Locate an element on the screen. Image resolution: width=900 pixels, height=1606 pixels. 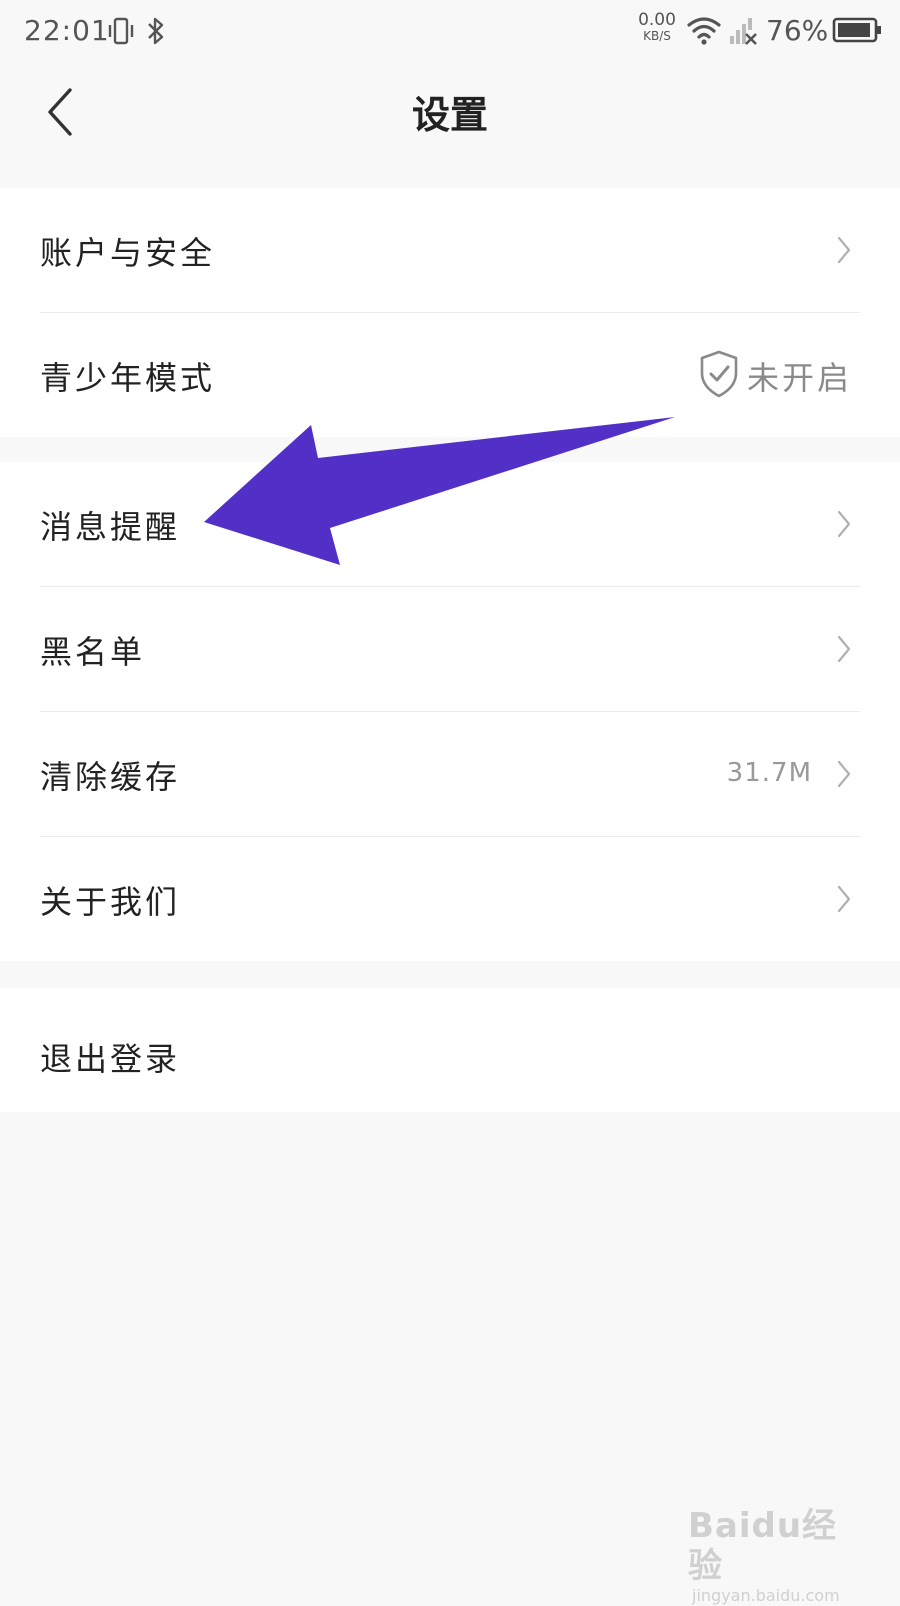
battery-icon is located at coordinates (856, 30).